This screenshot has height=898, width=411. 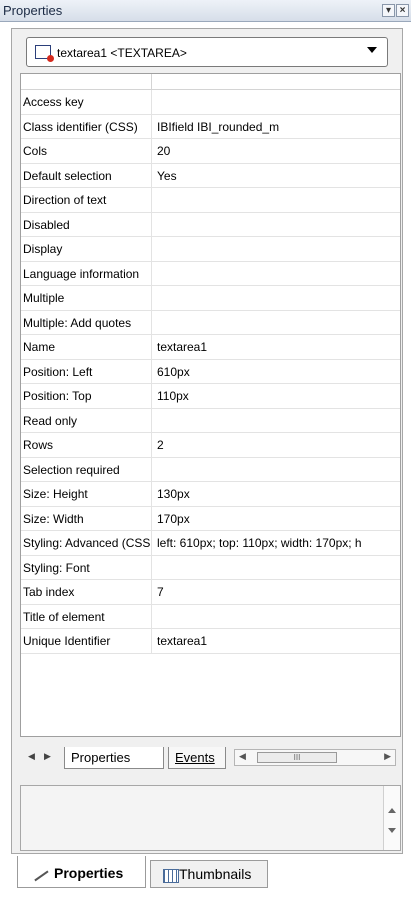 What do you see at coordinates (171, 876) in the screenshot?
I see `thumbnails-icon` at bounding box center [171, 876].